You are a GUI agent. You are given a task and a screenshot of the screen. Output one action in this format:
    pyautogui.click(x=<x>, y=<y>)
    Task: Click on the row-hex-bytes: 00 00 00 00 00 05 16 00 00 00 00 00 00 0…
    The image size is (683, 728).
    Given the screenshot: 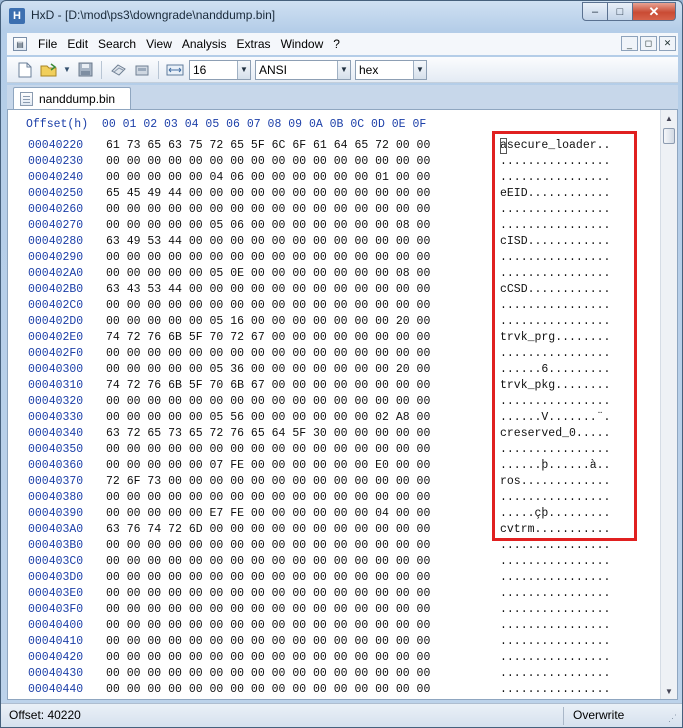 What is the action you would take?
    pyautogui.click(x=268, y=322)
    